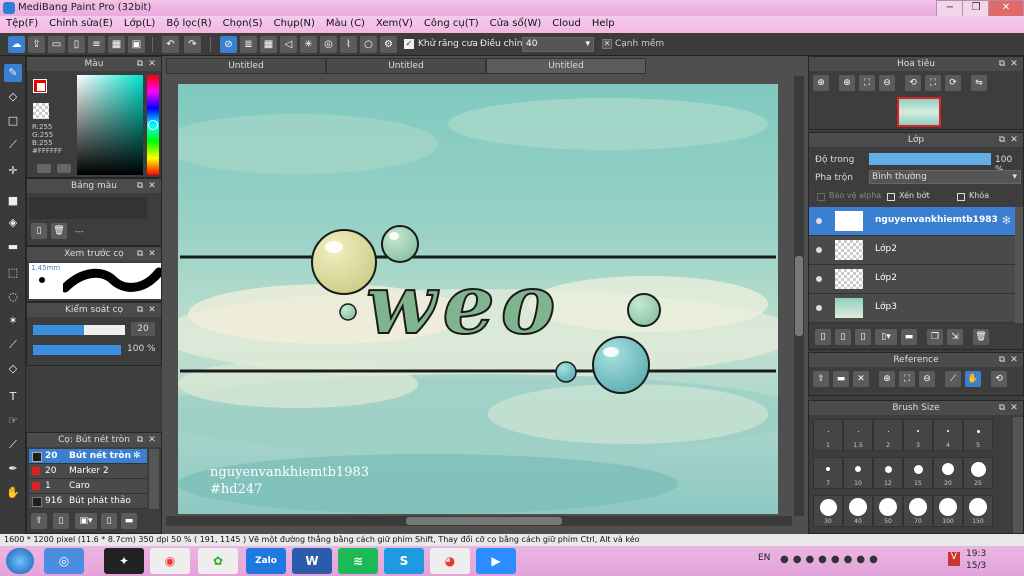 The height and width of the screenshot is (576, 1024). Describe the element at coordinates (13, 145) in the screenshot. I see `pen-tool-icon: ⟋` at that location.